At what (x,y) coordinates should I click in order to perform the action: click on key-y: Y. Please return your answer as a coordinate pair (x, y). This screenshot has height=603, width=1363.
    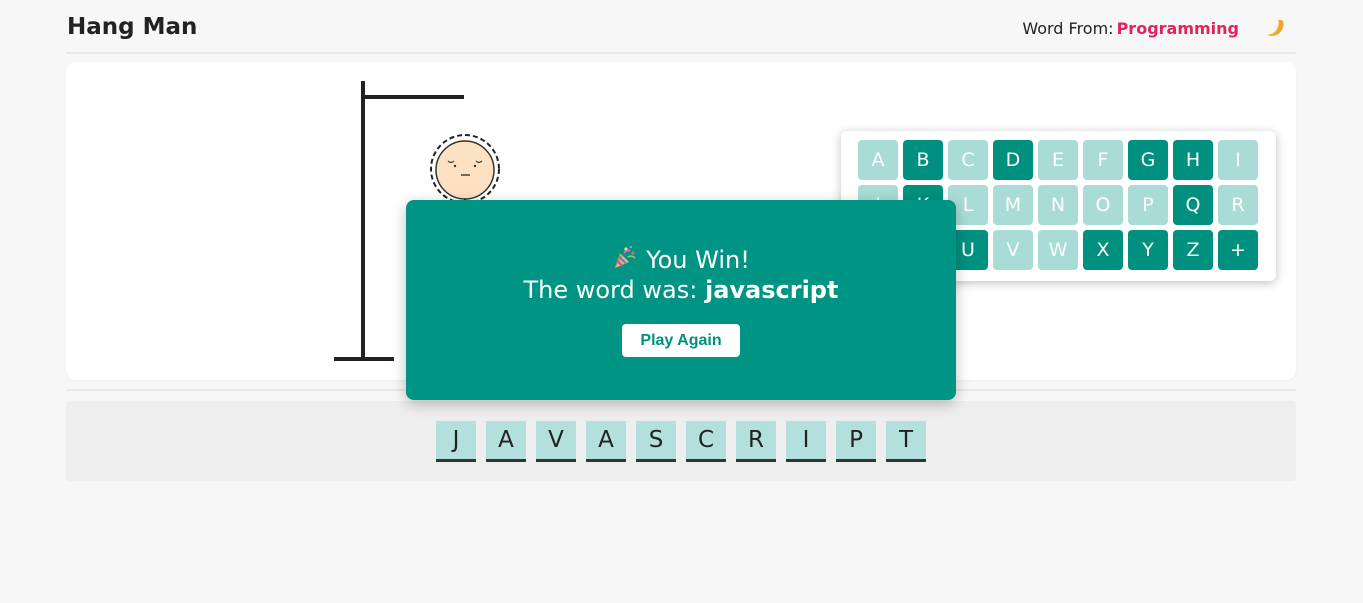
    Looking at the image, I should click on (1148, 250).